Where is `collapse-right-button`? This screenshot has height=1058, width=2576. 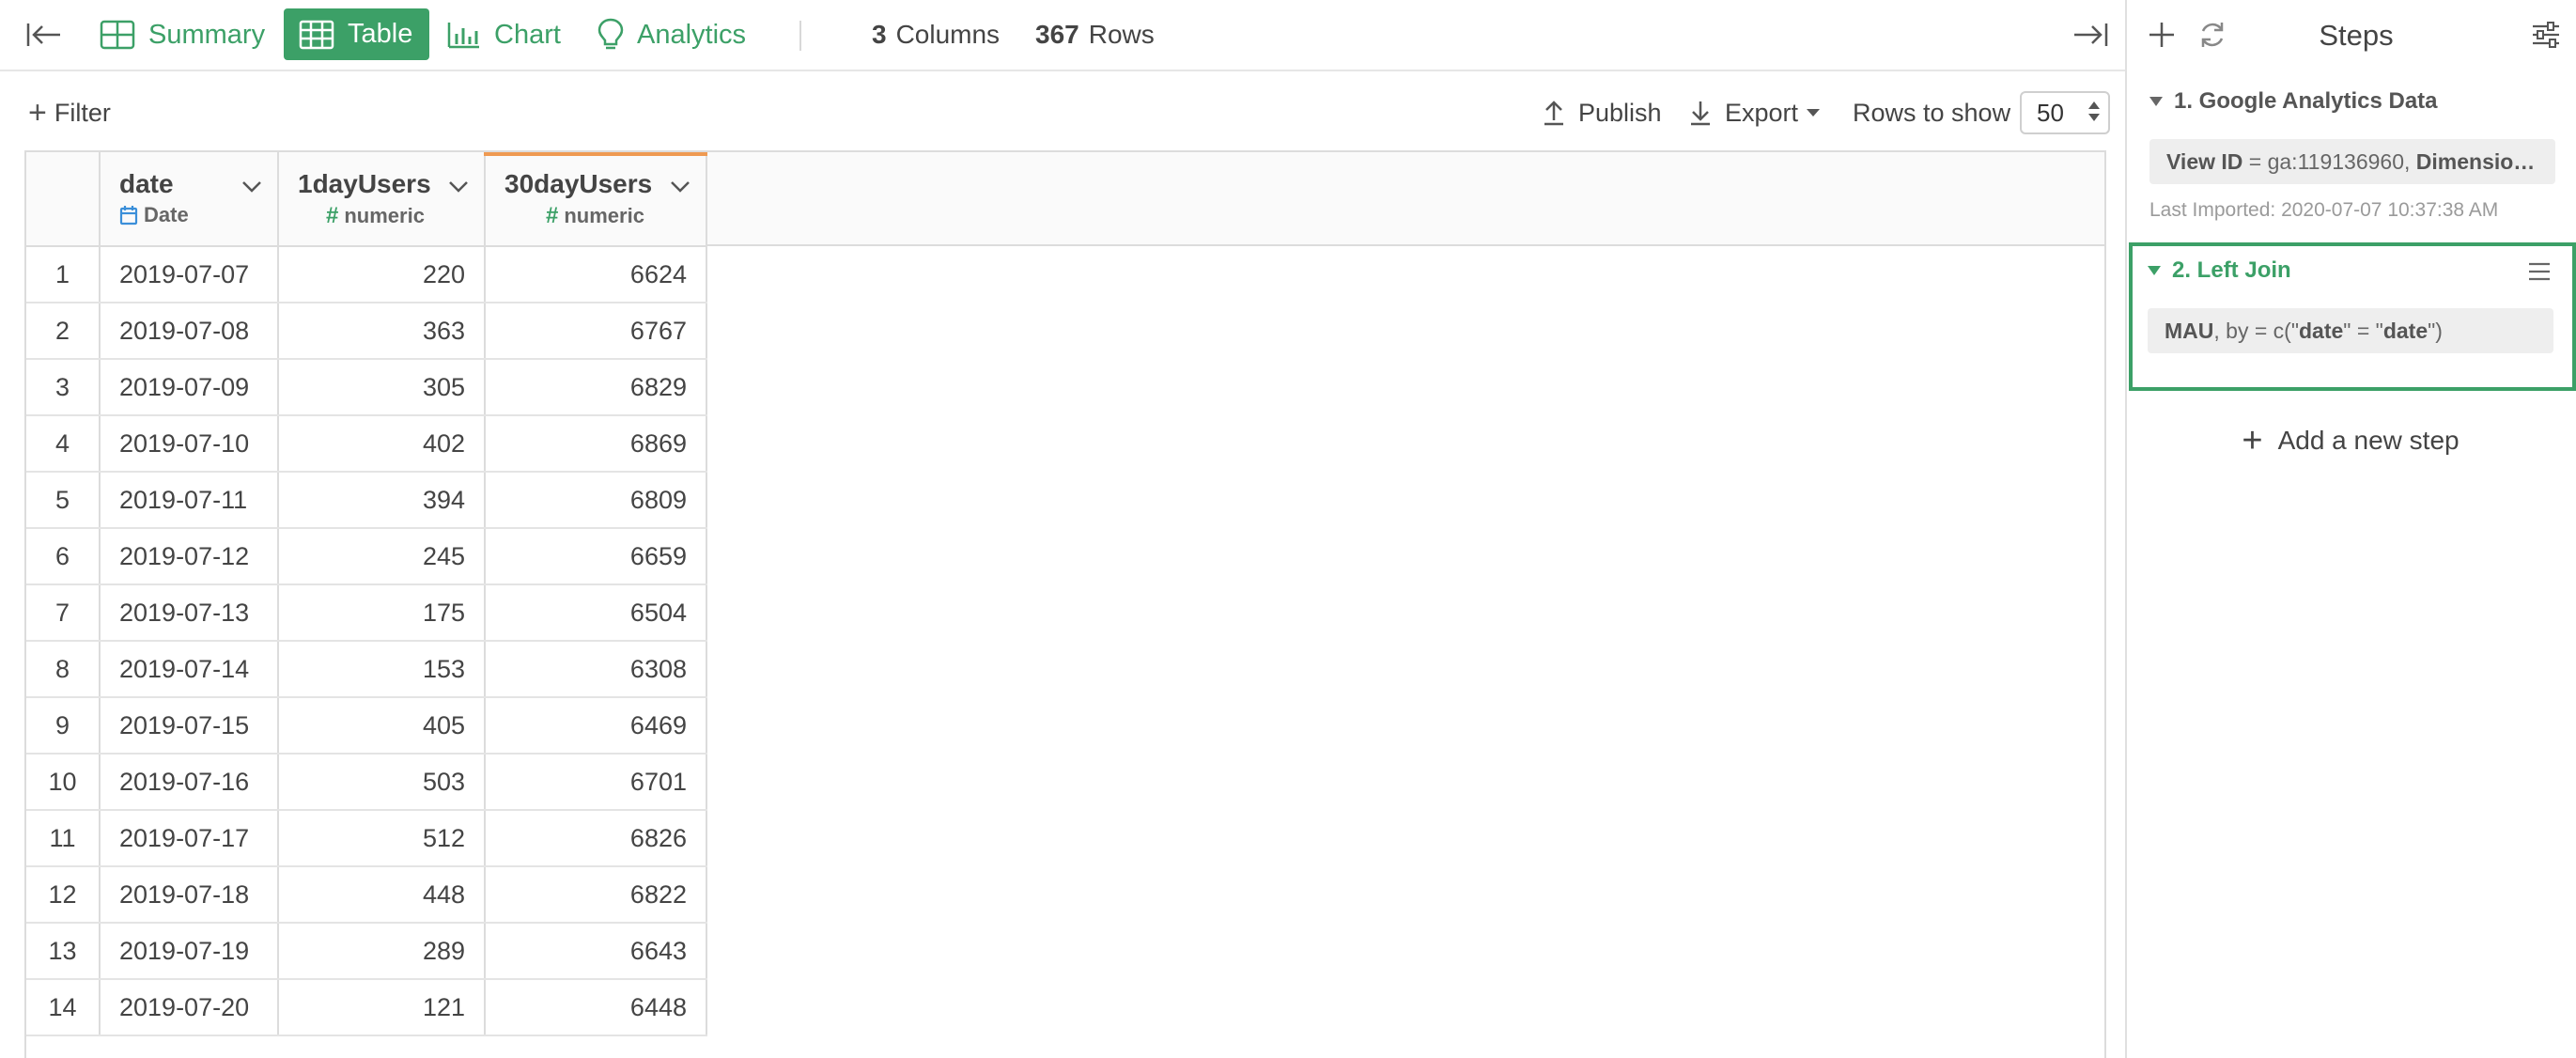 collapse-right-button is located at coordinates (2090, 35).